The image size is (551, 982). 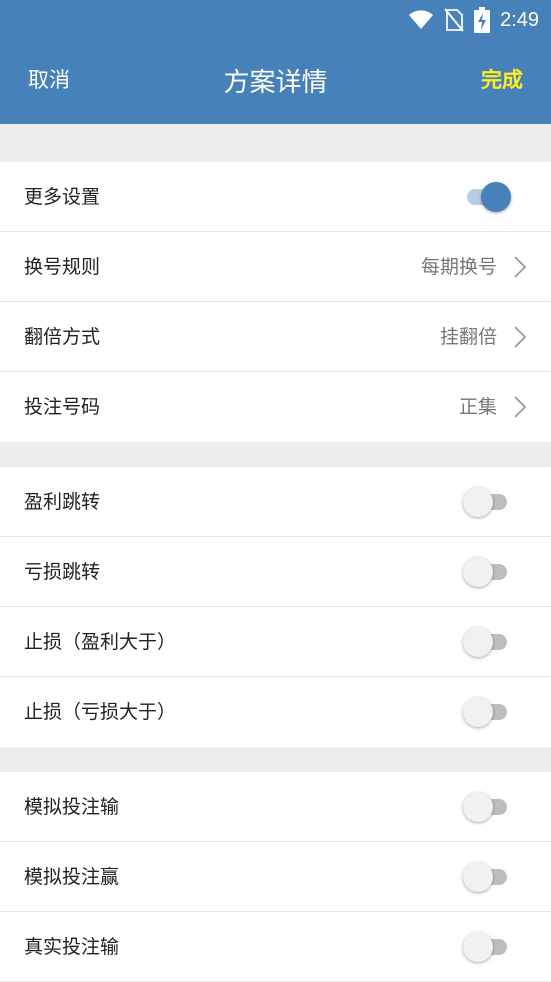 I want to click on battery-charging-icon, so click(x=482, y=20).